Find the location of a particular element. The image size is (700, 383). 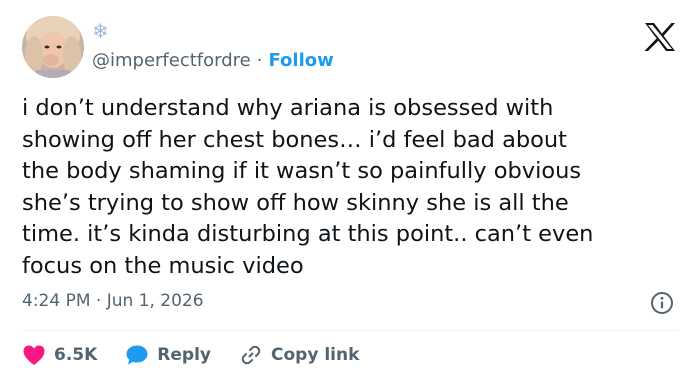

divider is located at coordinates (350, 330).